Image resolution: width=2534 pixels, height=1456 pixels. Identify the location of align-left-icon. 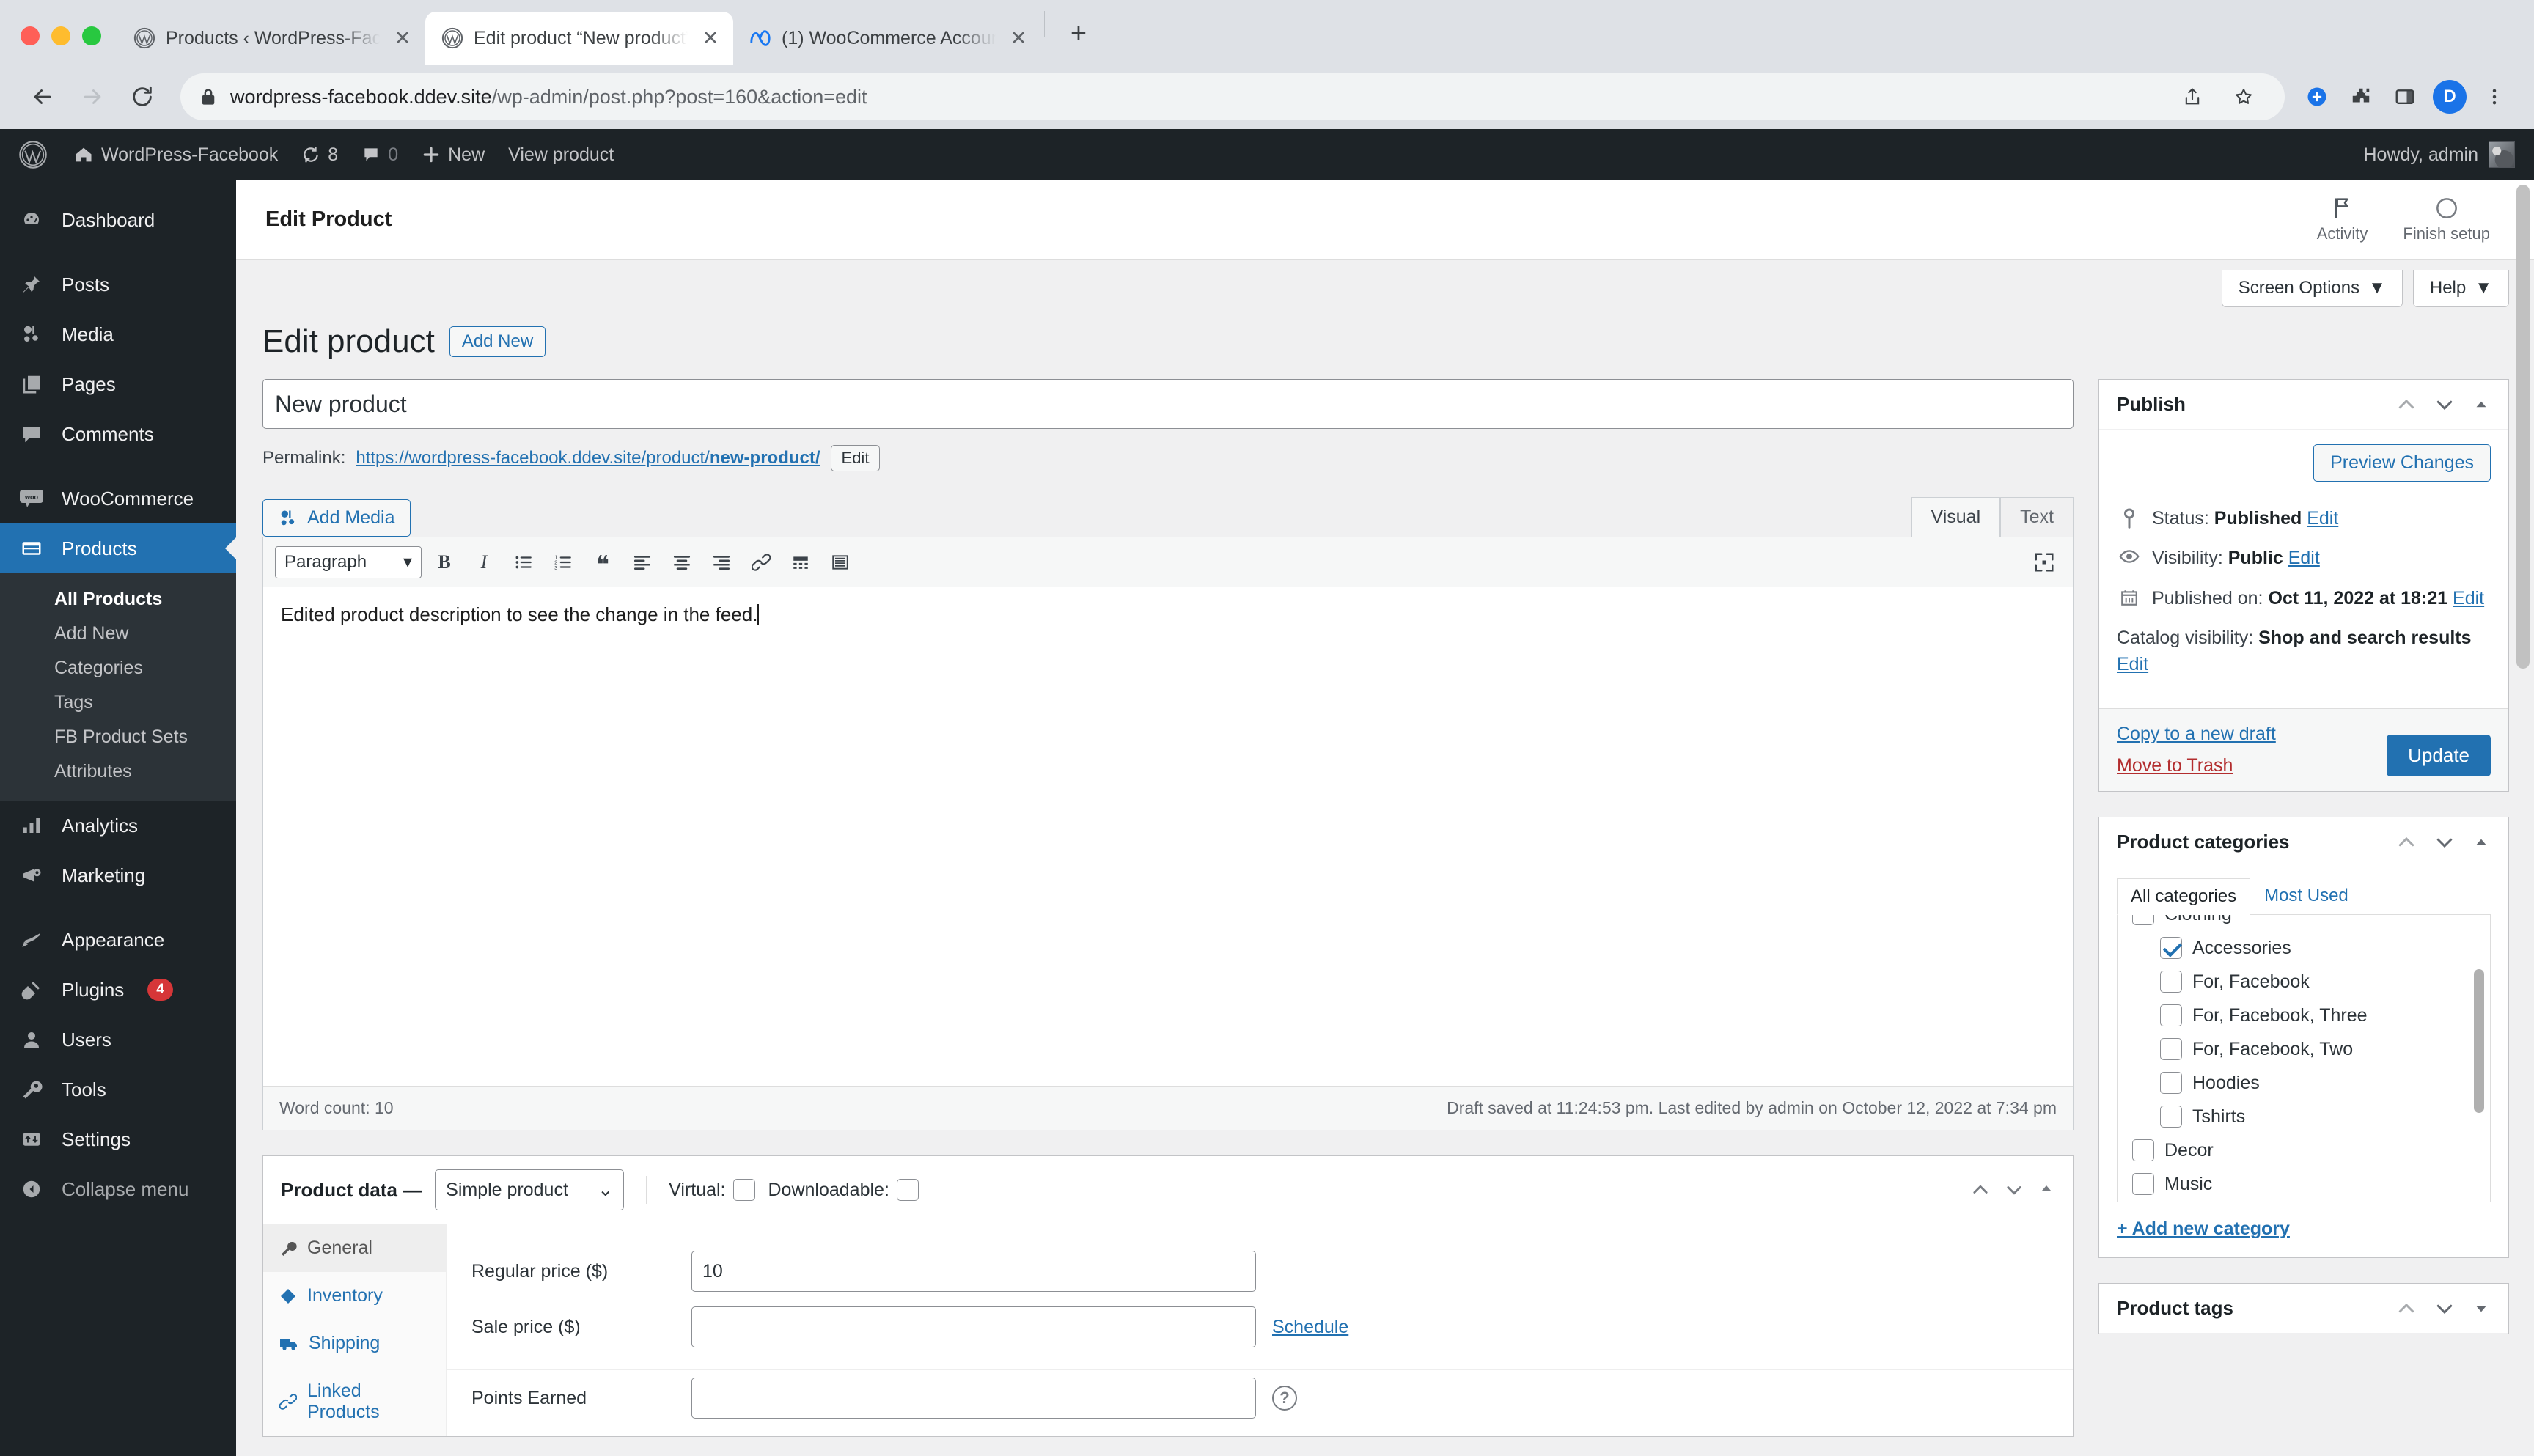
(642, 562).